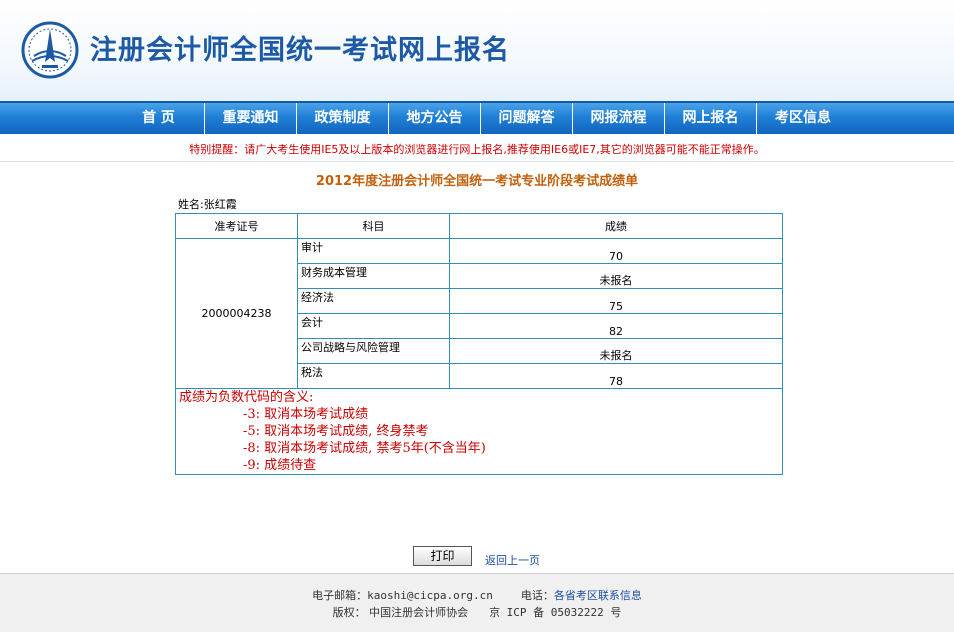  What do you see at coordinates (477, 612) in the screenshot?
I see `footer-copyright-line: 版权： 中国注册会计师协会 京 ICP 备 05032222 号` at bounding box center [477, 612].